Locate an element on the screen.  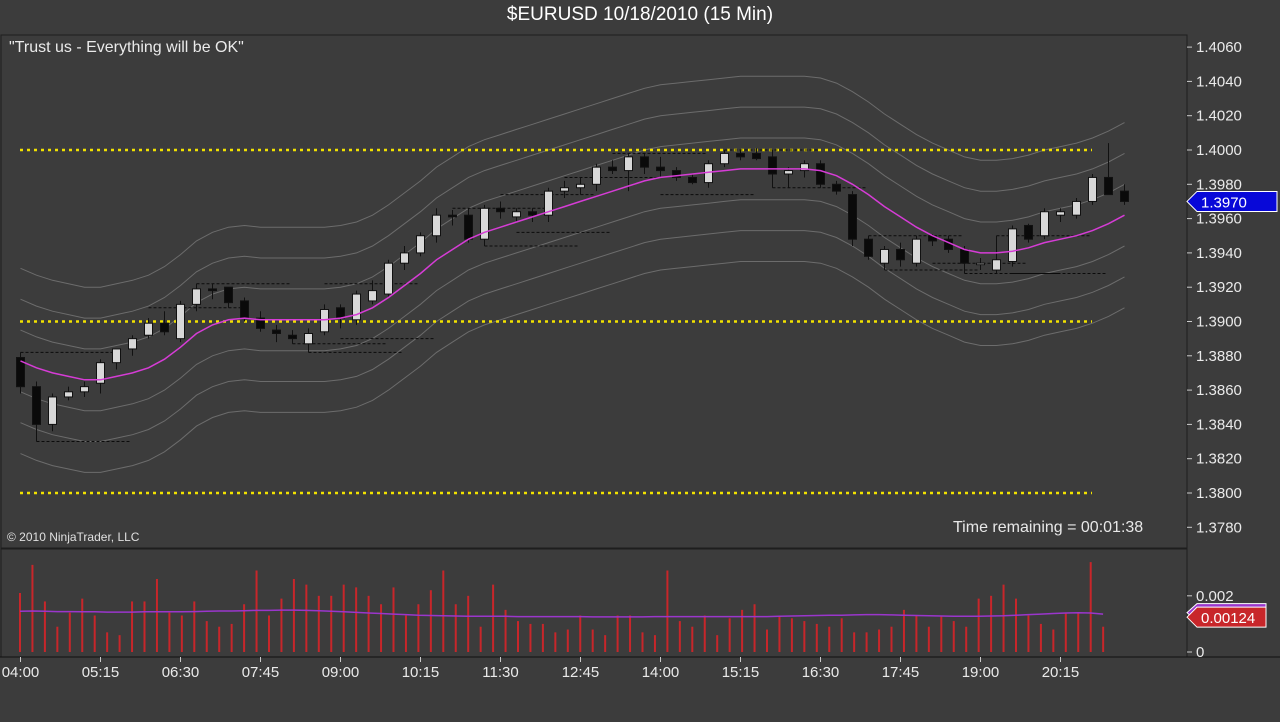
time-axis-label: 16:30 is located at coordinates (821, 672).